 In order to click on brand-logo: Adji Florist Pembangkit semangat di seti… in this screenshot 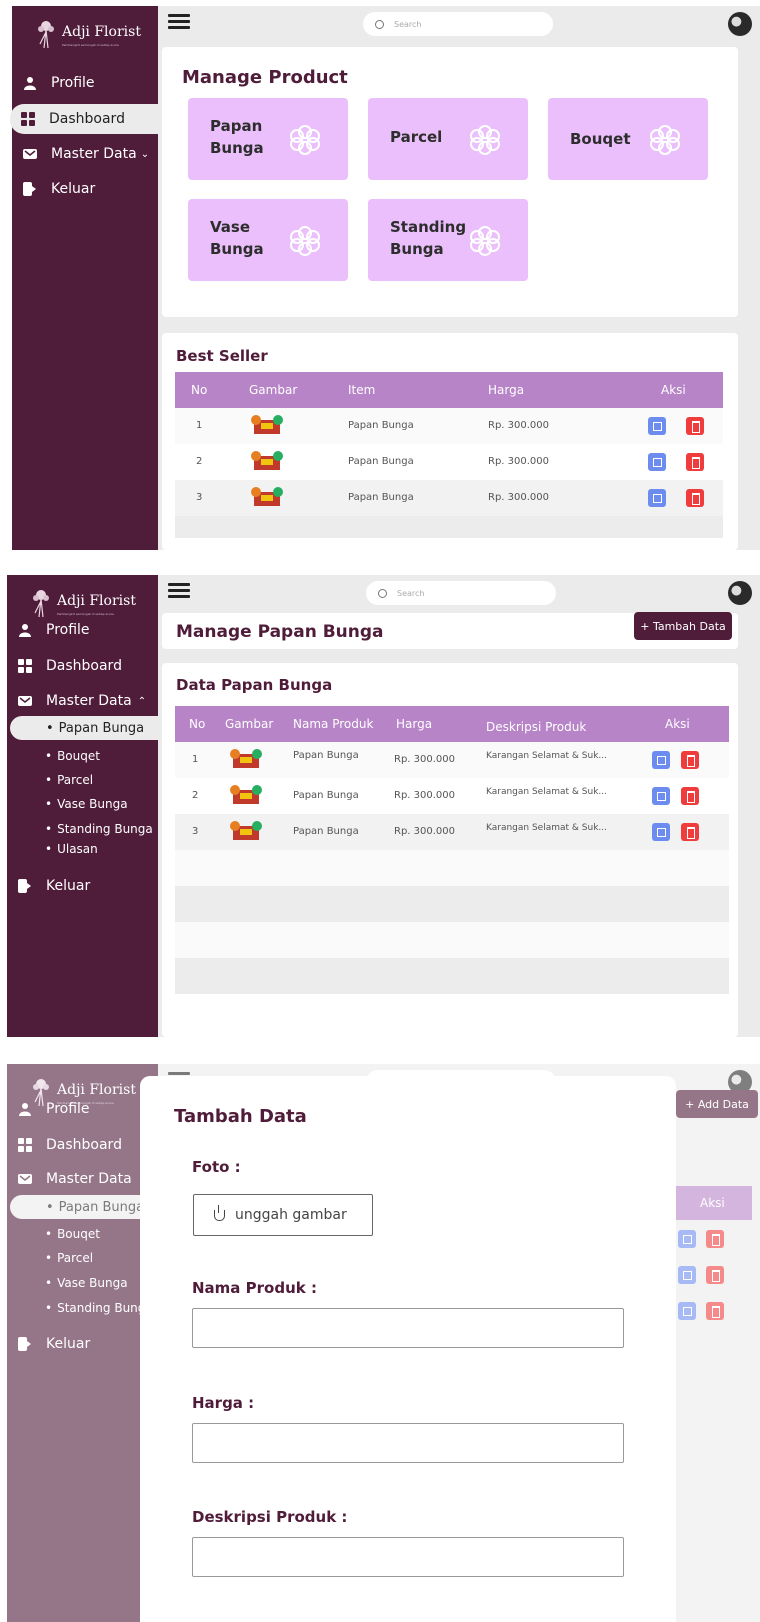, I will do `click(87, 34)`.